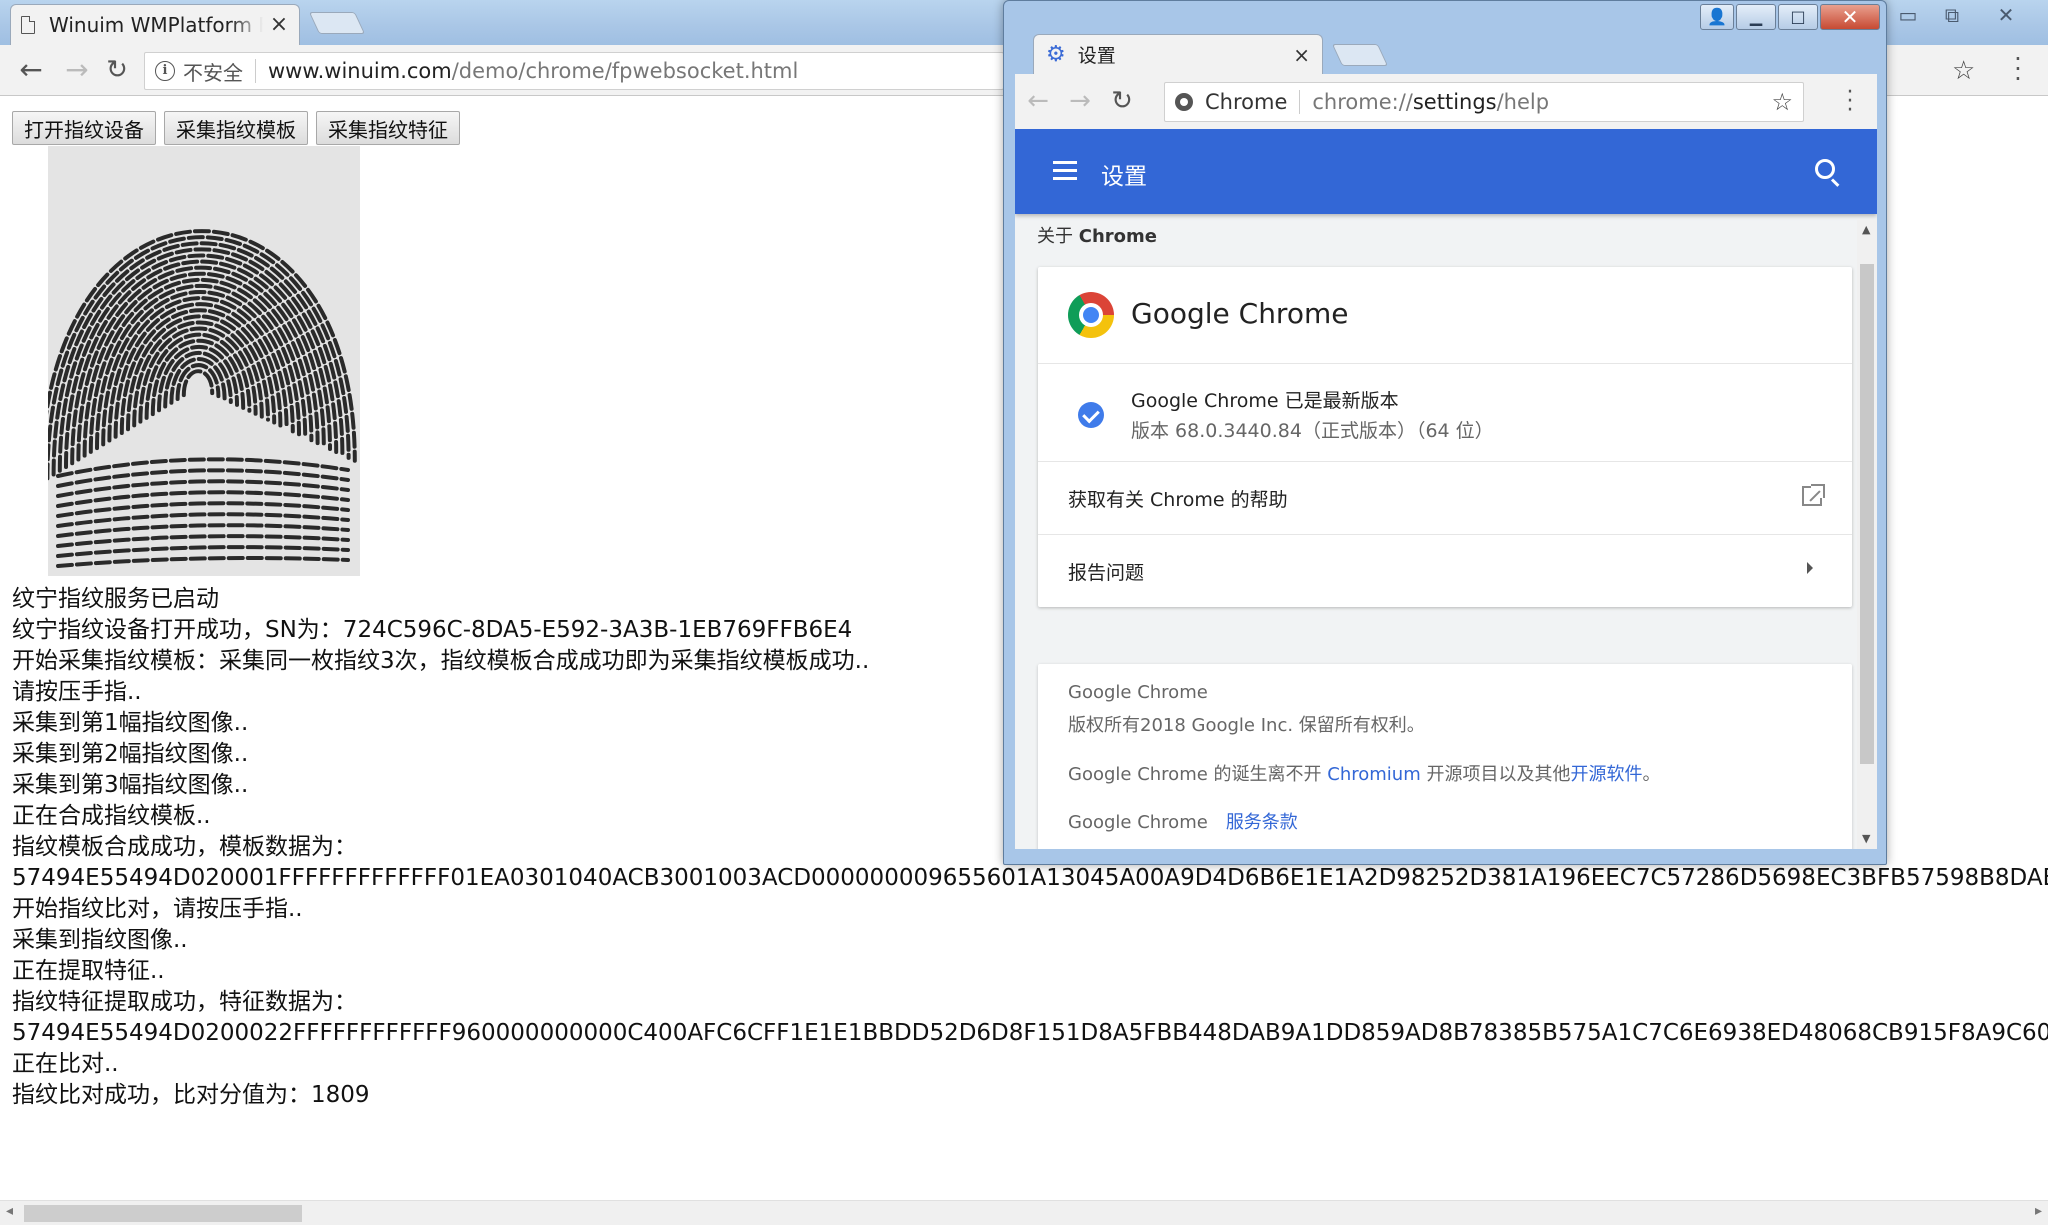 This screenshot has height=1225, width=2048. I want to click on url-scheme: chrome://, so click(1362, 102).